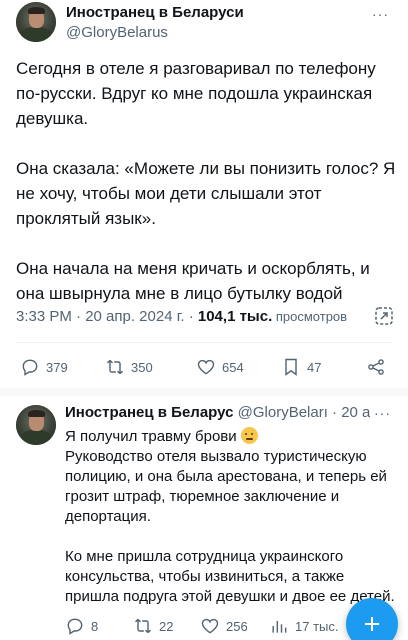  What do you see at coordinates (283, 412) in the screenshot?
I see `reply-author-handle: @GloryBeları` at bounding box center [283, 412].